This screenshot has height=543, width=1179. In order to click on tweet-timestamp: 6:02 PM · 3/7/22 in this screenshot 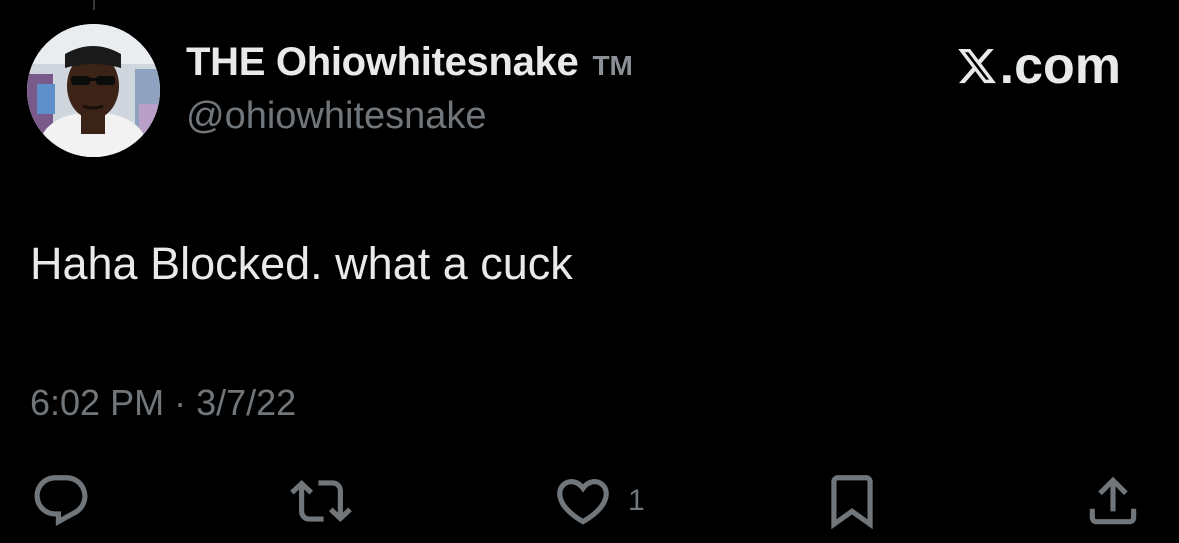, I will do `click(163, 403)`.